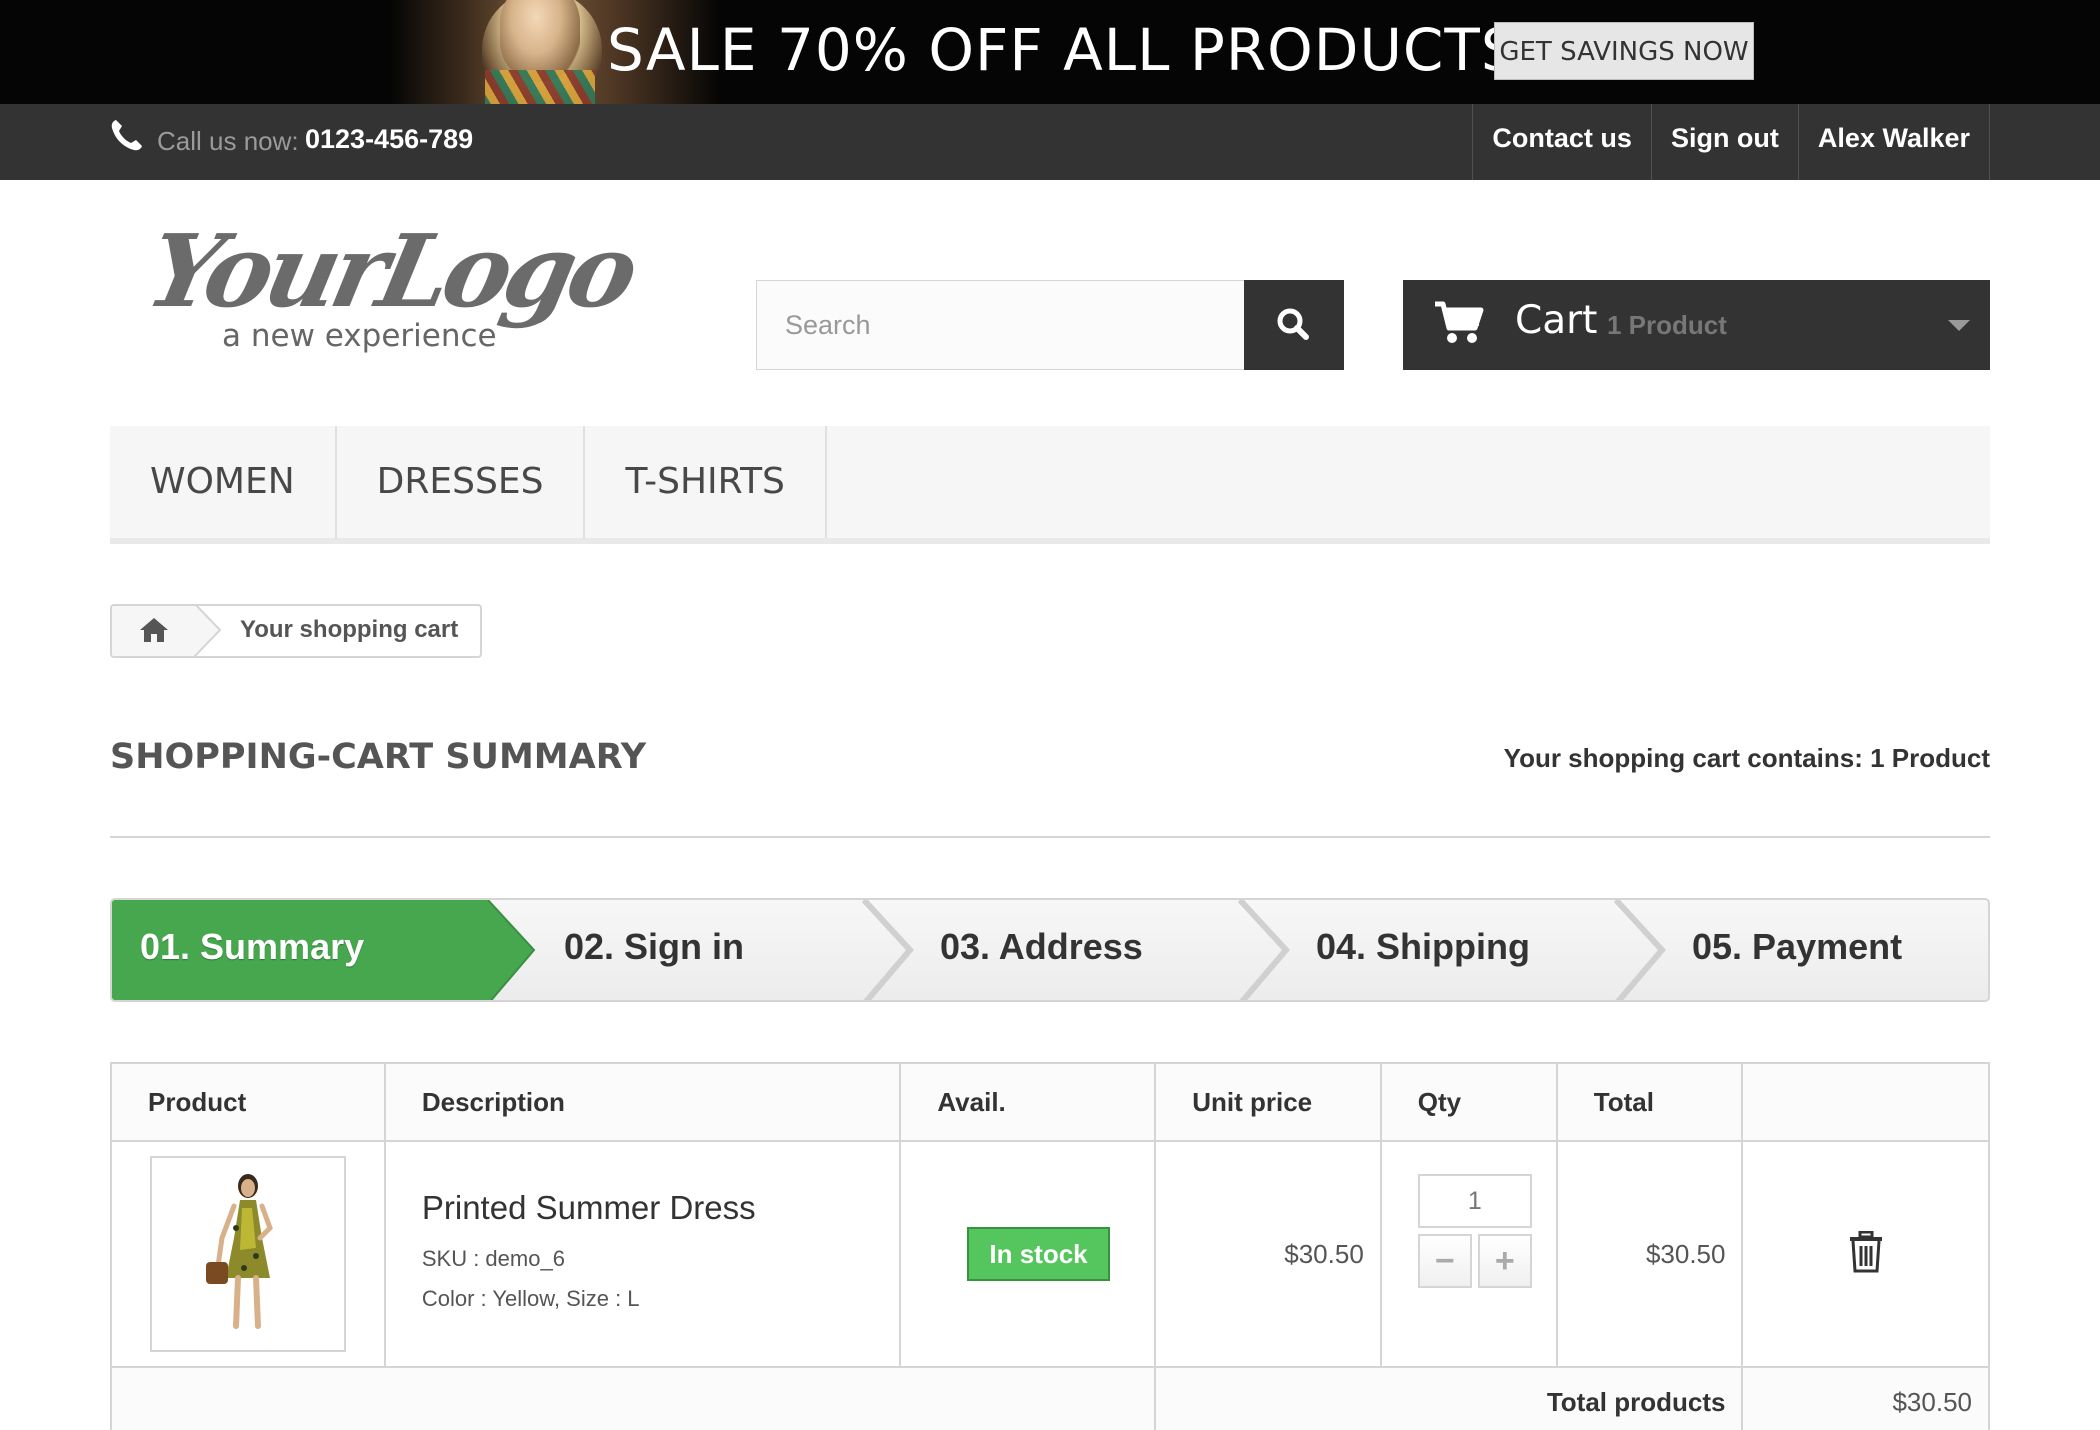 This screenshot has height=1430, width=2100. What do you see at coordinates (461, 482) in the screenshot?
I see `menu-item-dresses: DRESSES` at bounding box center [461, 482].